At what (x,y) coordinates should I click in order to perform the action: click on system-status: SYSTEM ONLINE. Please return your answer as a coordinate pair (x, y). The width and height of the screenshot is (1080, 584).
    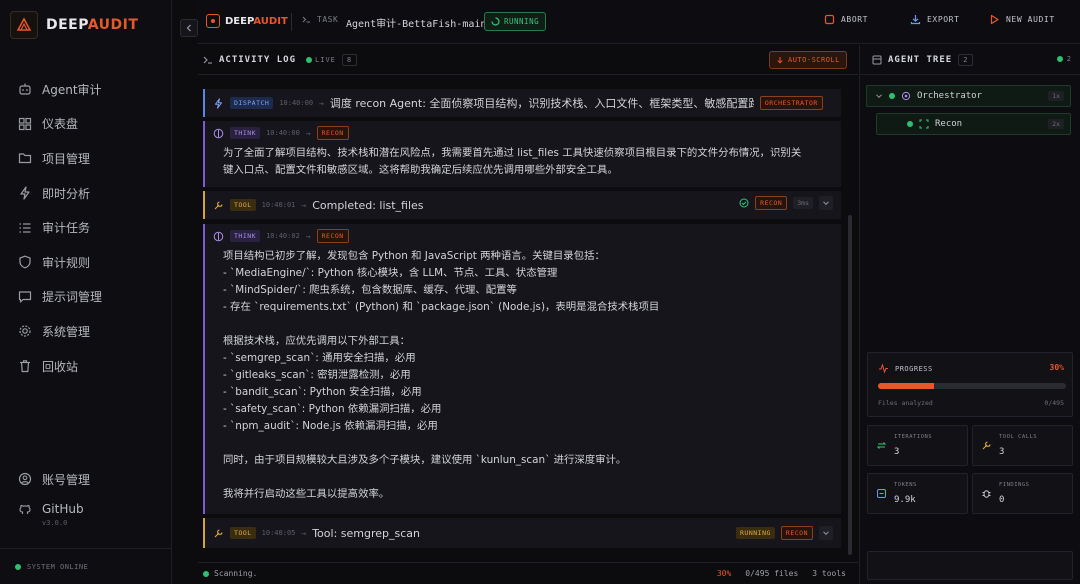
    Looking at the image, I should click on (86, 566).